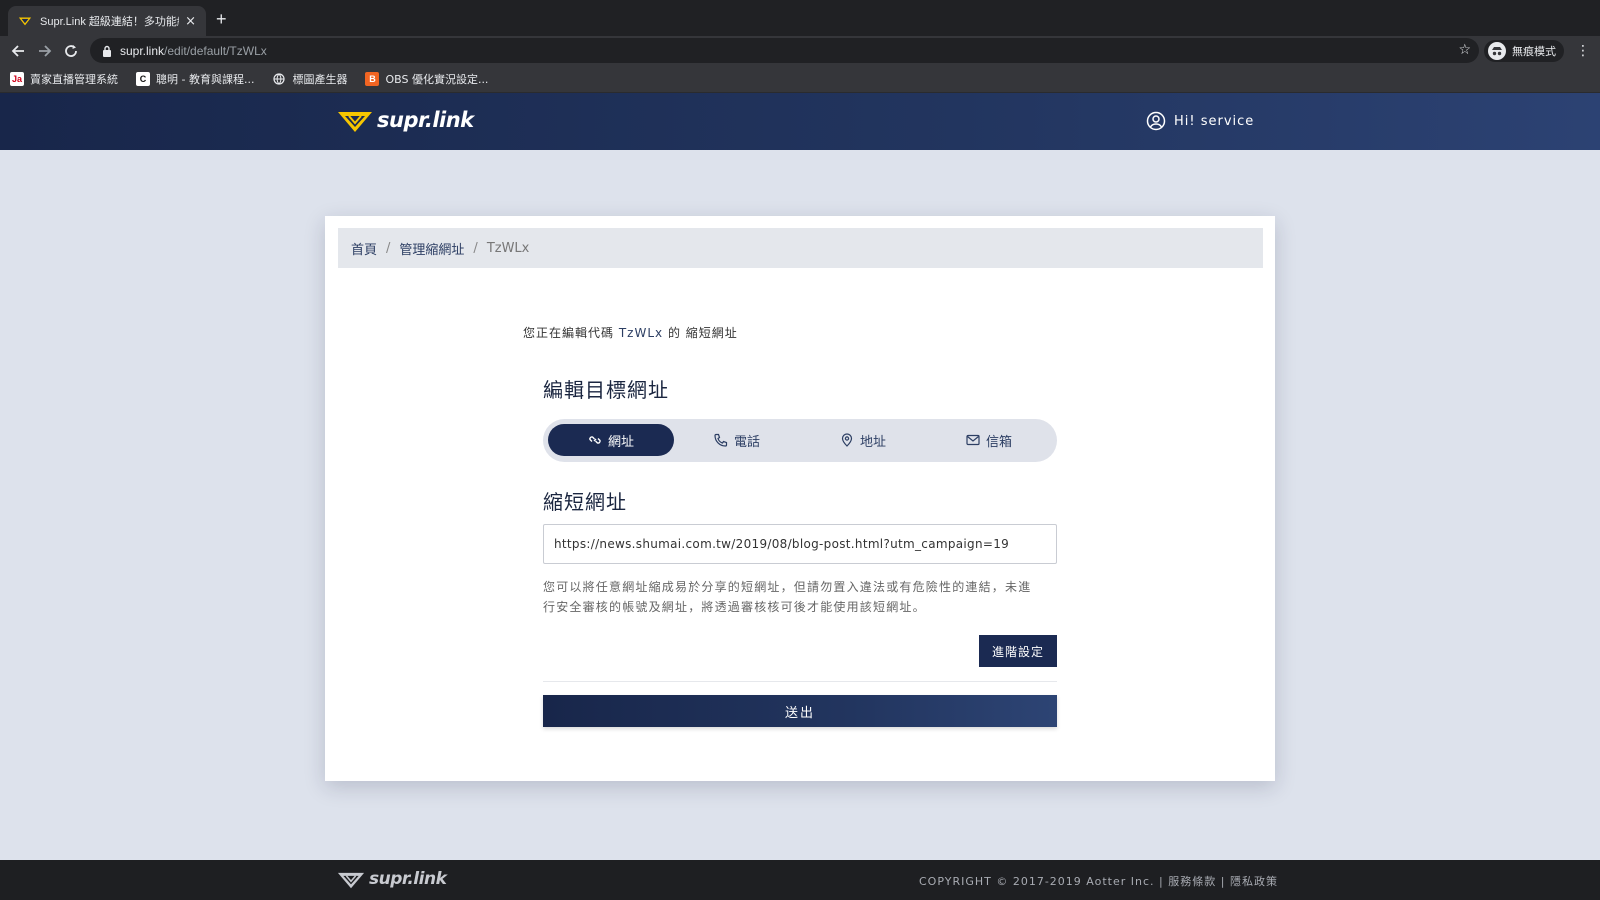 The height and width of the screenshot is (900, 1600). What do you see at coordinates (746, 442) in the screenshot?
I see `tab-phone-label: 電話` at bounding box center [746, 442].